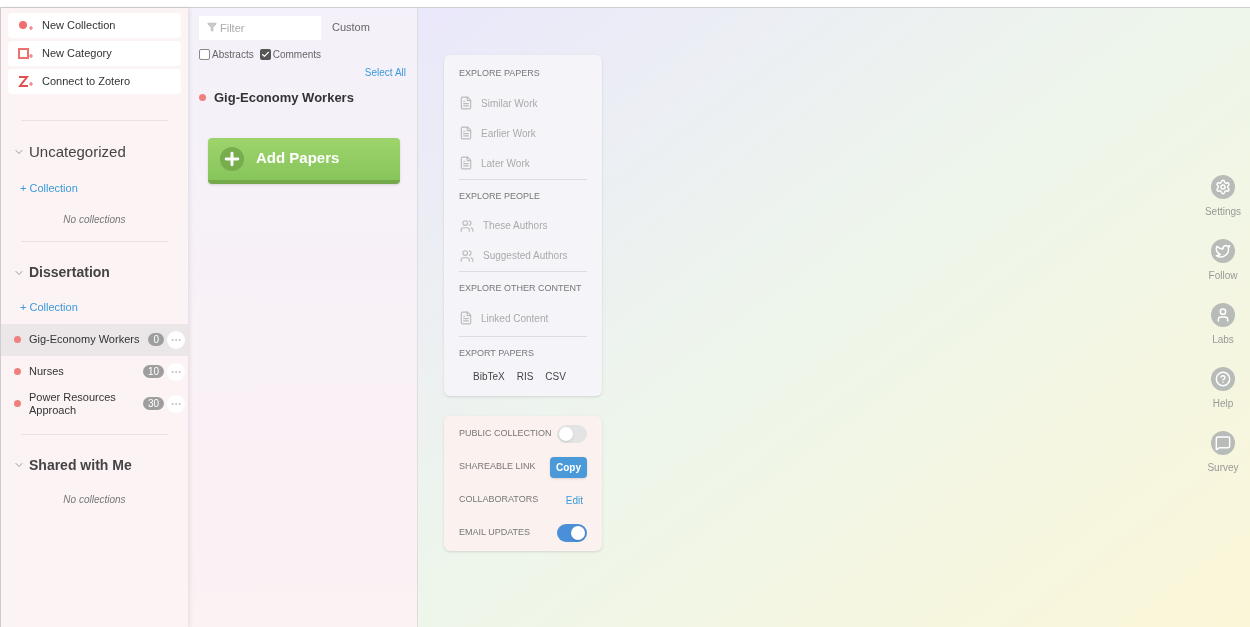 This screenshot has height=627, width=1250. I want to click on edit-link: Edit, so click(576, 500).